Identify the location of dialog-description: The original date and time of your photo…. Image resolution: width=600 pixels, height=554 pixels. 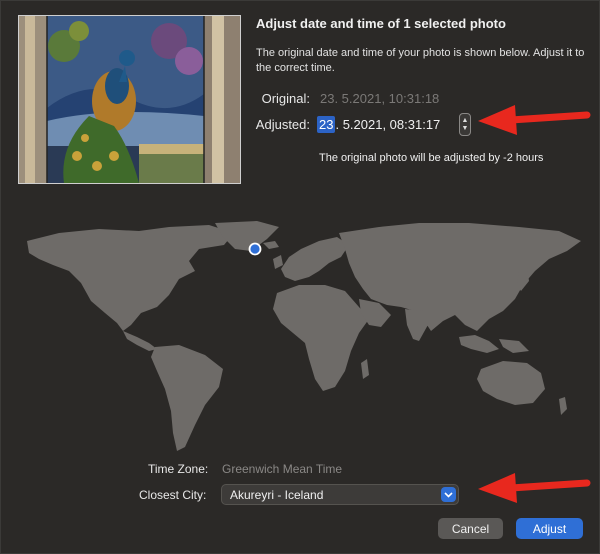
(420, 60).